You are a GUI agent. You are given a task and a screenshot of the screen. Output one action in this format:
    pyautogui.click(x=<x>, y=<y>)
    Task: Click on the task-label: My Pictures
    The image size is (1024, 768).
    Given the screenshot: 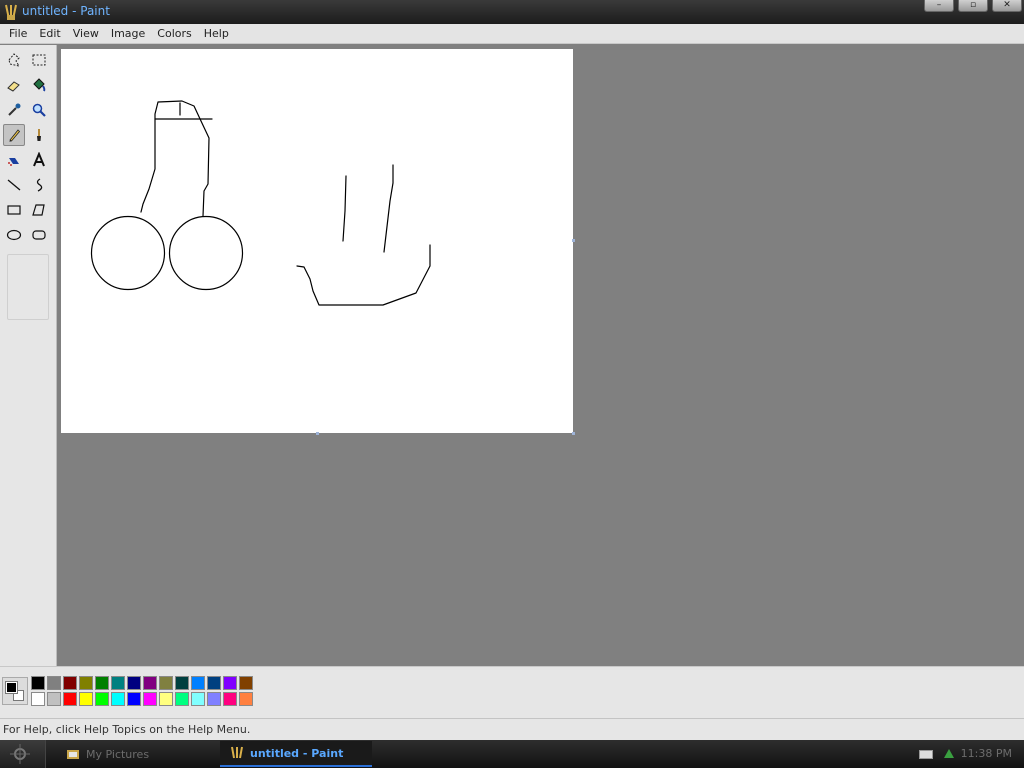 What is the action you would take?
    pyautogui.click(x=118, y=754)
    